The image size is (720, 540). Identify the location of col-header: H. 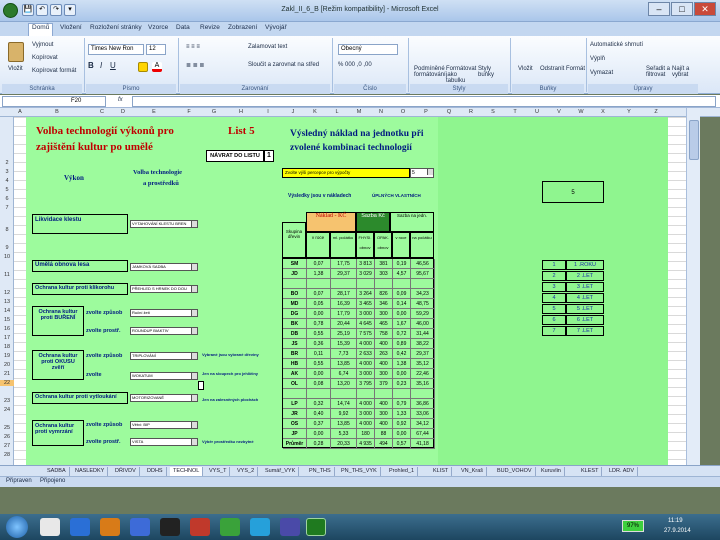
(241, 112).